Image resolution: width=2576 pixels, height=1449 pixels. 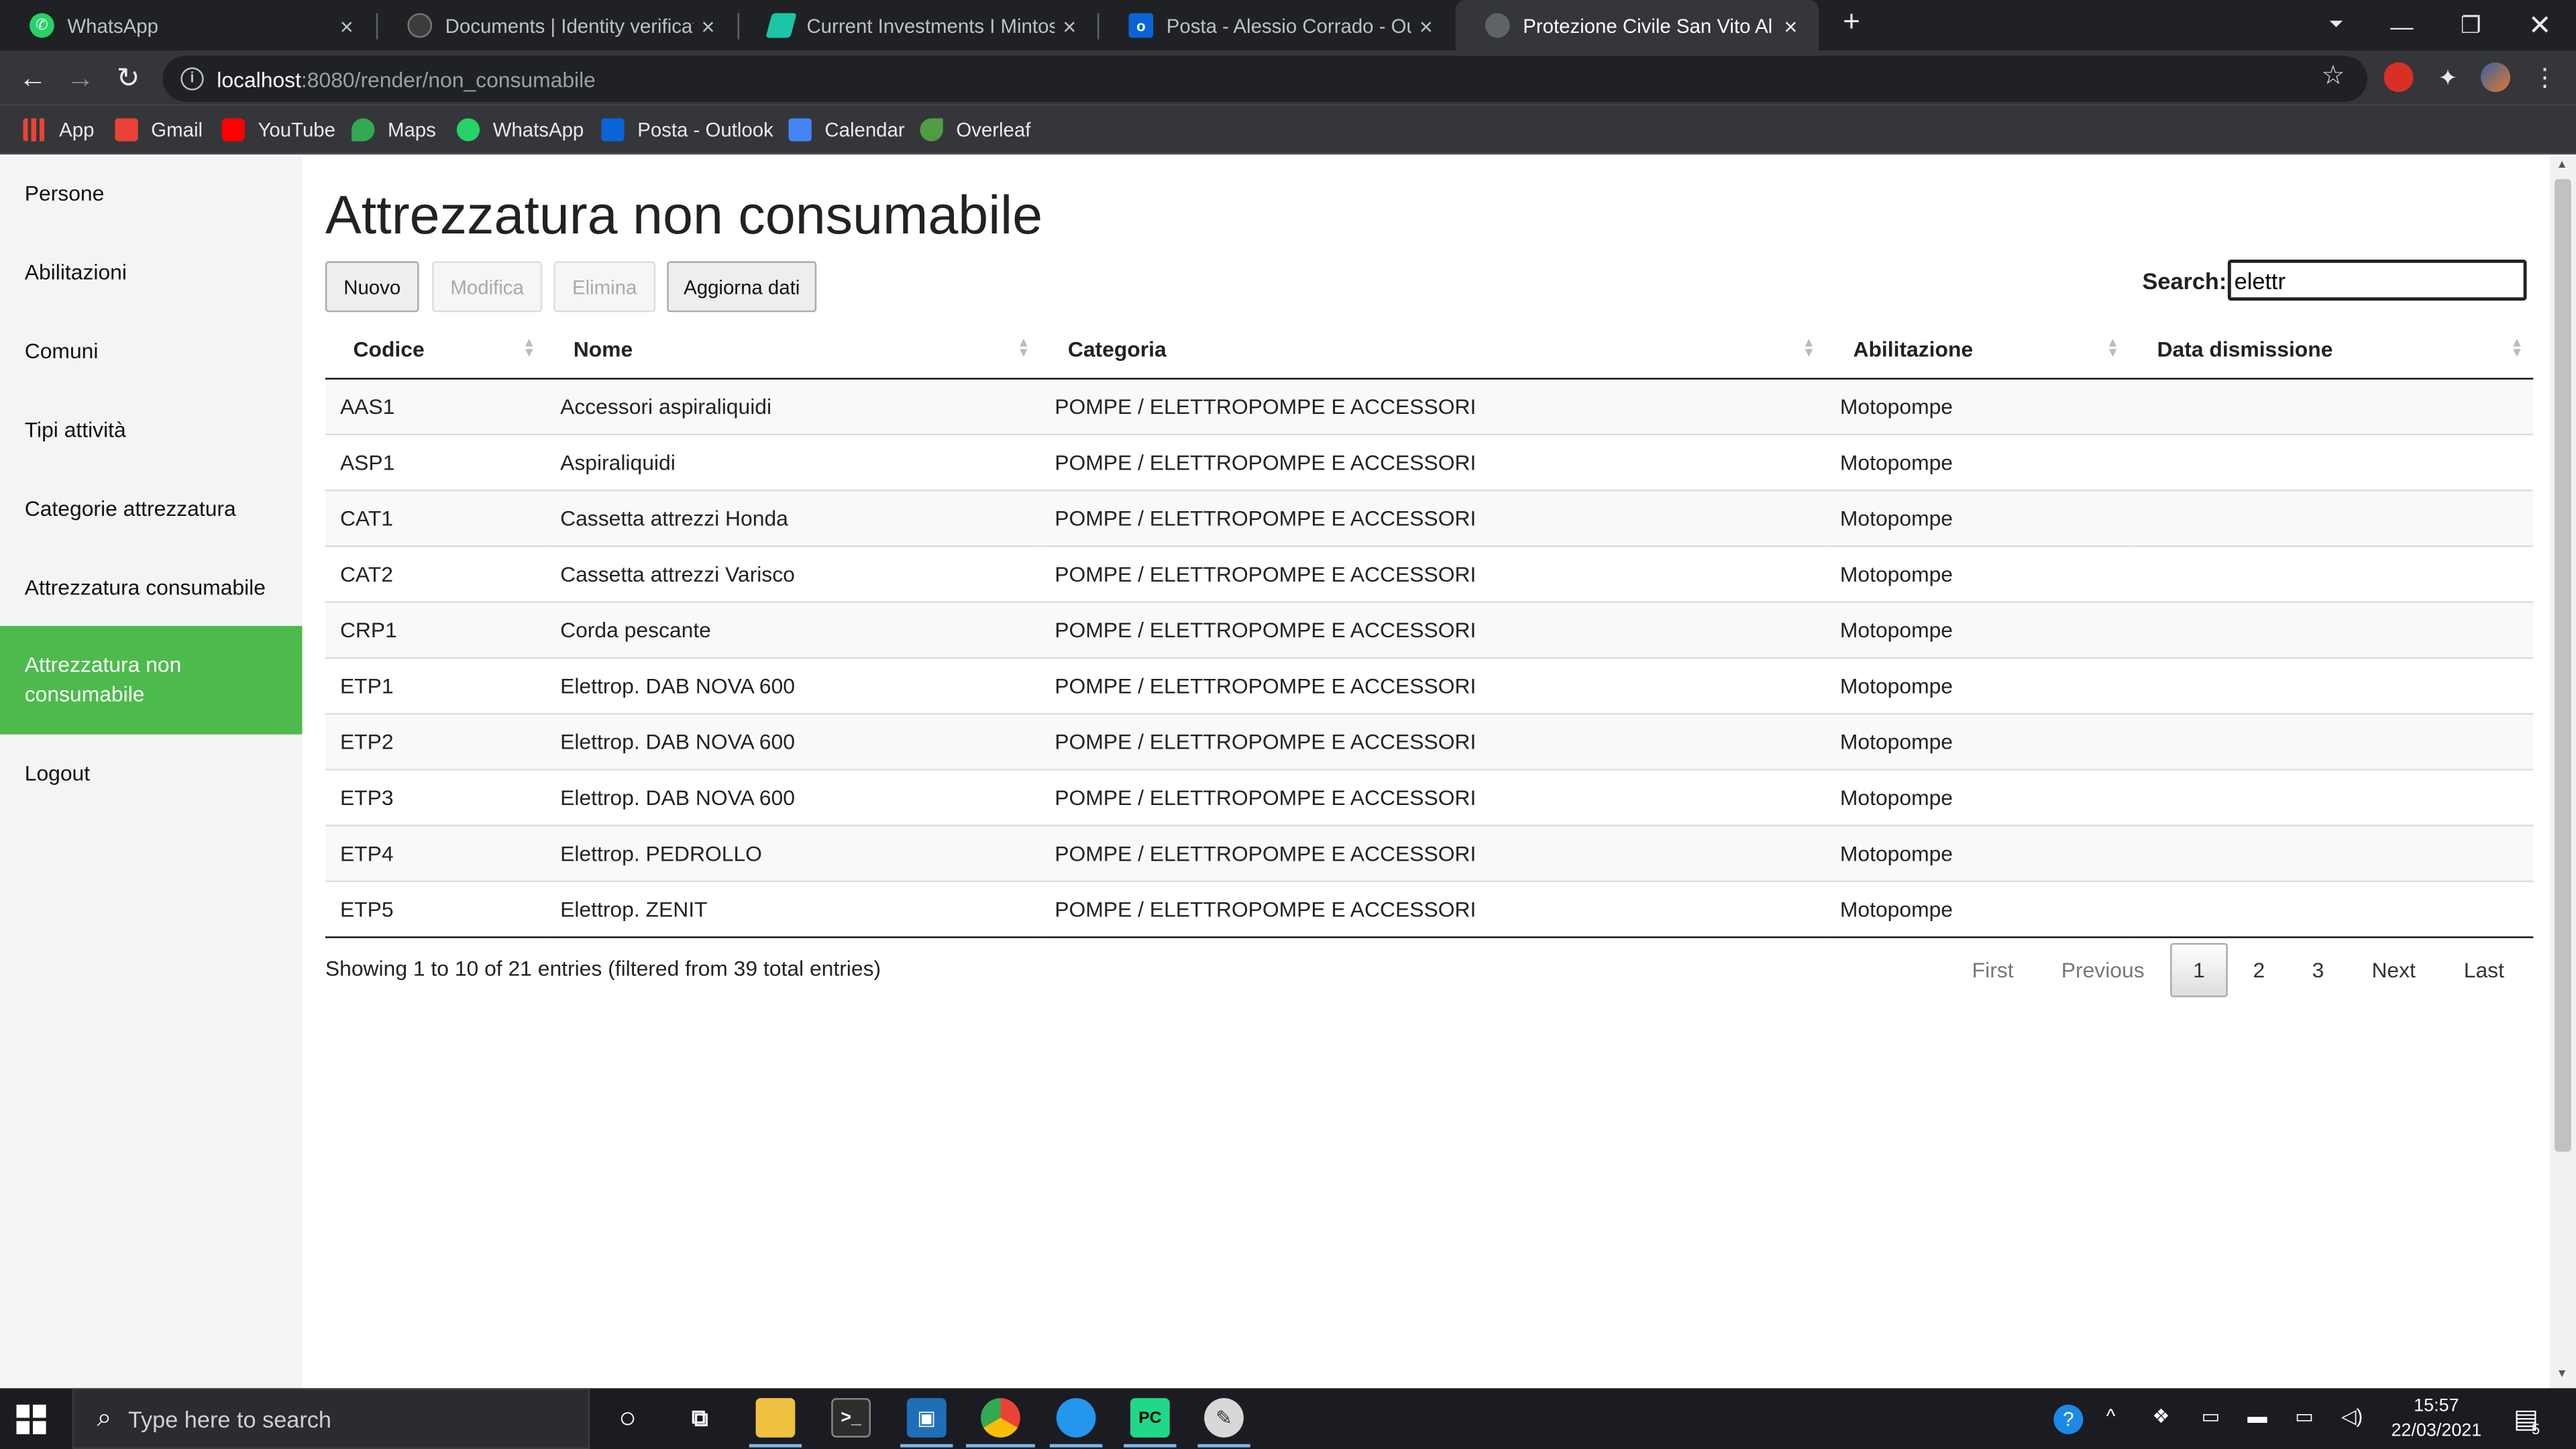 I want to click on bookmark-whatsapp: WhatsApp, so click(x=520, y=129).